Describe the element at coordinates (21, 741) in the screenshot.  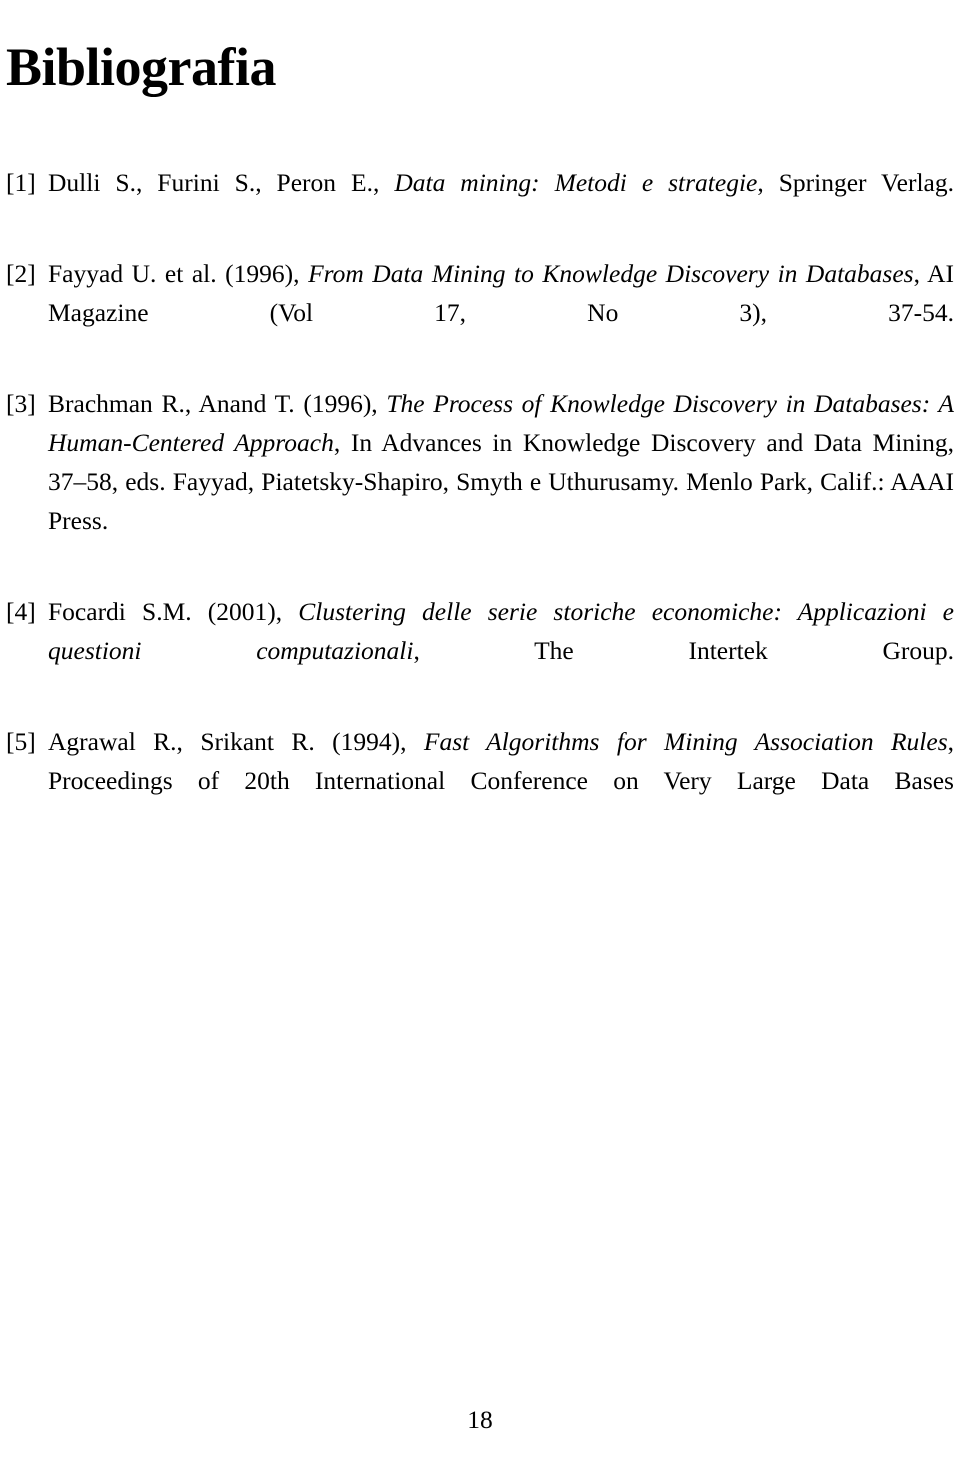
I see `entry-label: [5]` at that location.